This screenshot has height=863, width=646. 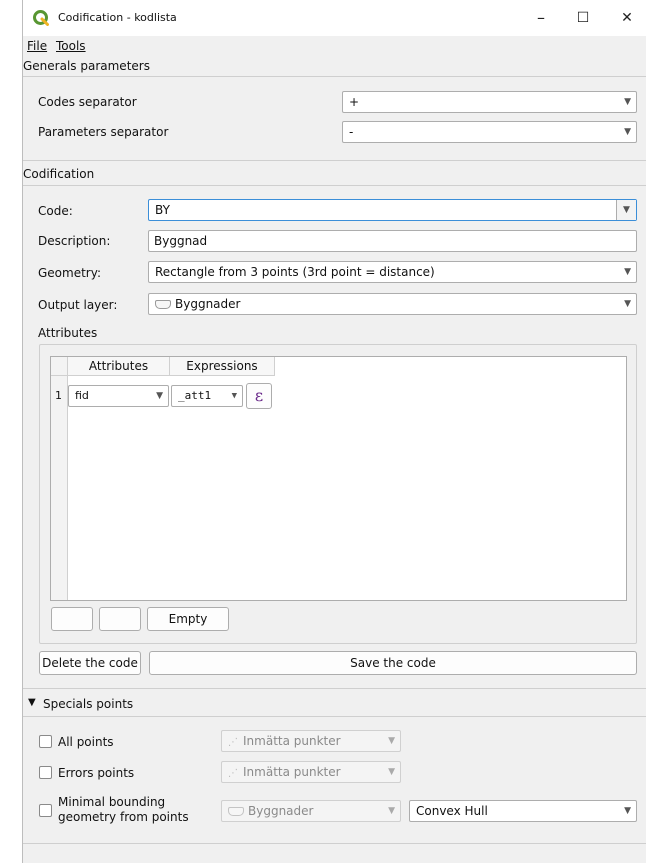 I want to click on code-label: Code:, so click(x=55, y=211).